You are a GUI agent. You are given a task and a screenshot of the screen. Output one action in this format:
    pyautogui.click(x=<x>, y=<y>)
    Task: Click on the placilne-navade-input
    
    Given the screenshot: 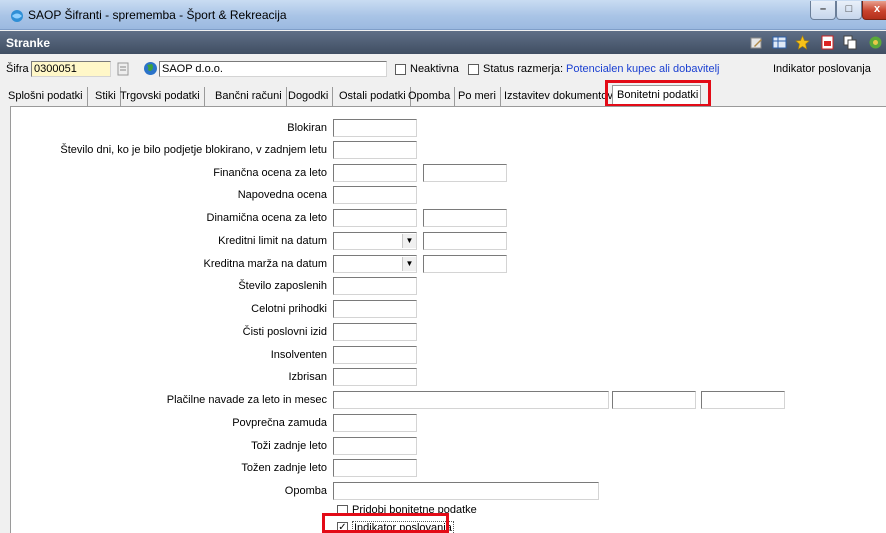 What is the action you would take?
    pyautogui.click(x=471, y=400)
    